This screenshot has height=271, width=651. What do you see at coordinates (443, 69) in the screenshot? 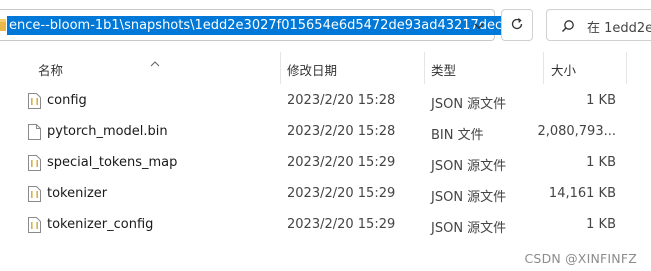
I see `column-type-header: 类型` at bounding box center [443, 69].